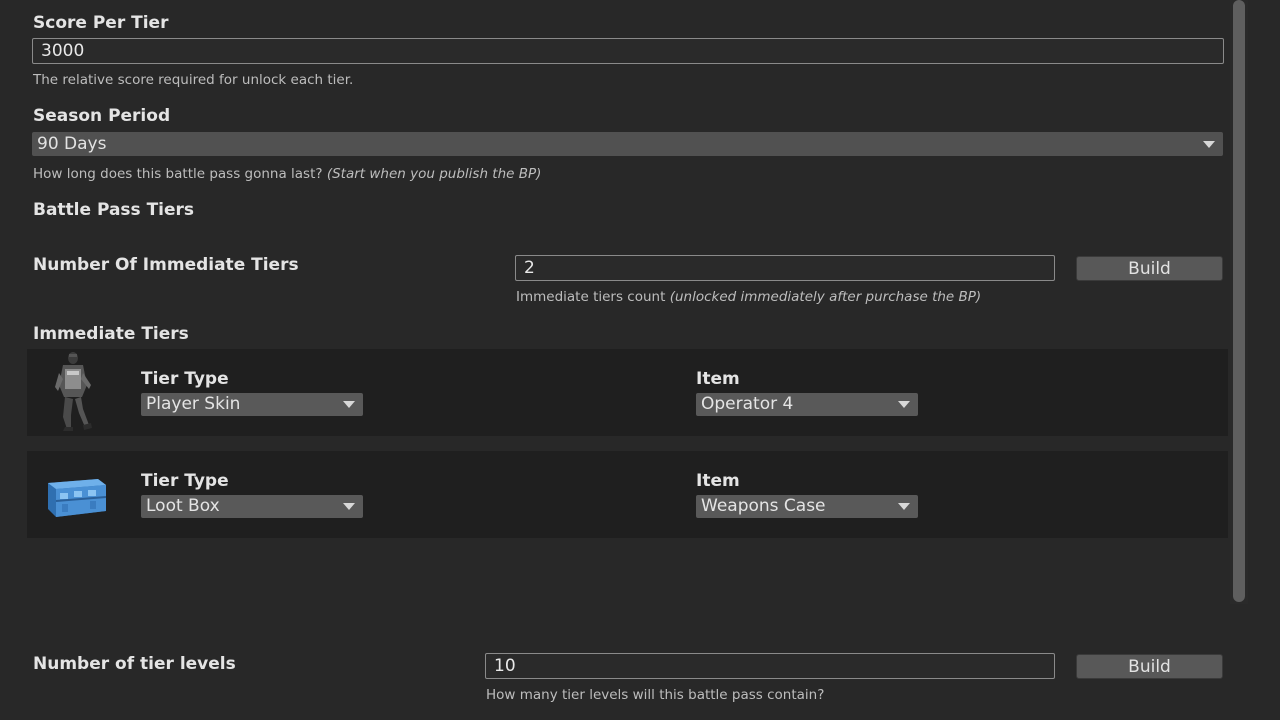 This screenshot has height=720, width=1280. I want to click on immediate-tier-row-1: Tier Type Player Skin Item Operator 4, so click(627, 392).